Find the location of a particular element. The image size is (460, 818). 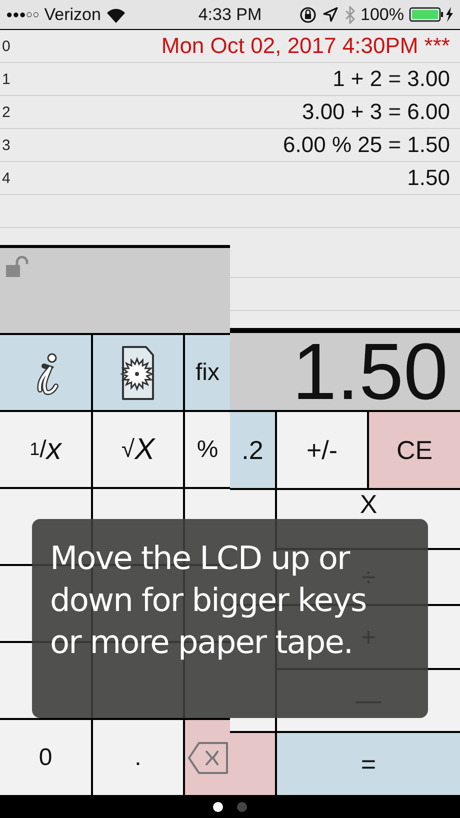

tape-timestamp: Mon Oct 02, 2017 4:30PM *** is located at coordinates (305, 46).